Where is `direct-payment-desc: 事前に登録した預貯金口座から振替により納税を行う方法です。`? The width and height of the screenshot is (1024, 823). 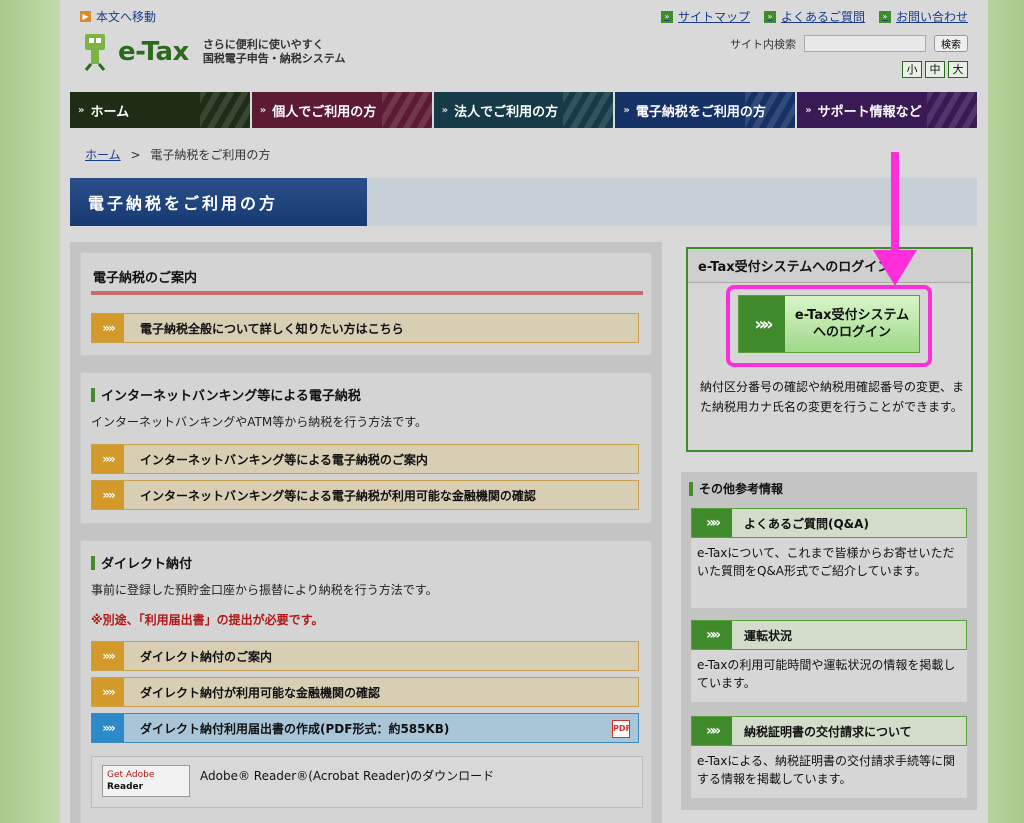 direct-payment-desc: 事前に登録した預貯金口座から振替により納税を行う方法です。 is located at coordinates (264, 590).